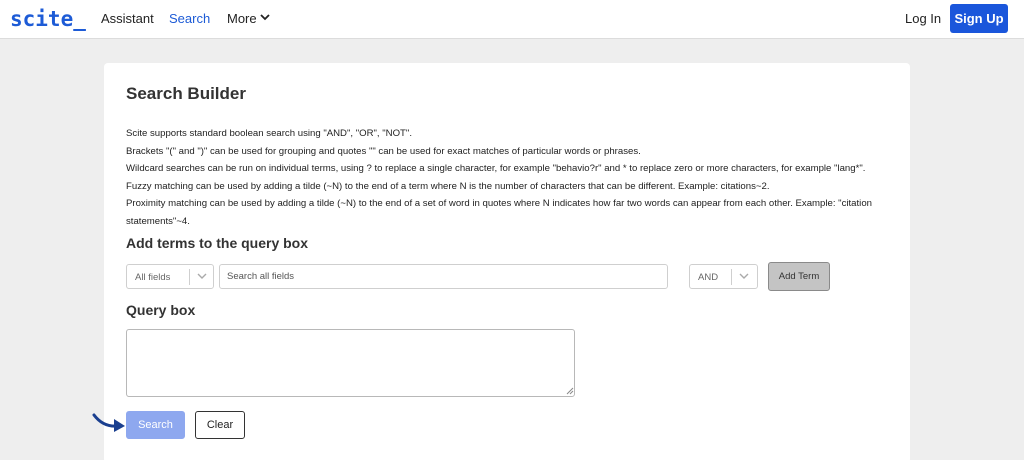 This screenshot has width=1024, height=460. Describe the element at coordinates (153, 277) in the screenshot. I see `field-select-value: All fields` at that location.